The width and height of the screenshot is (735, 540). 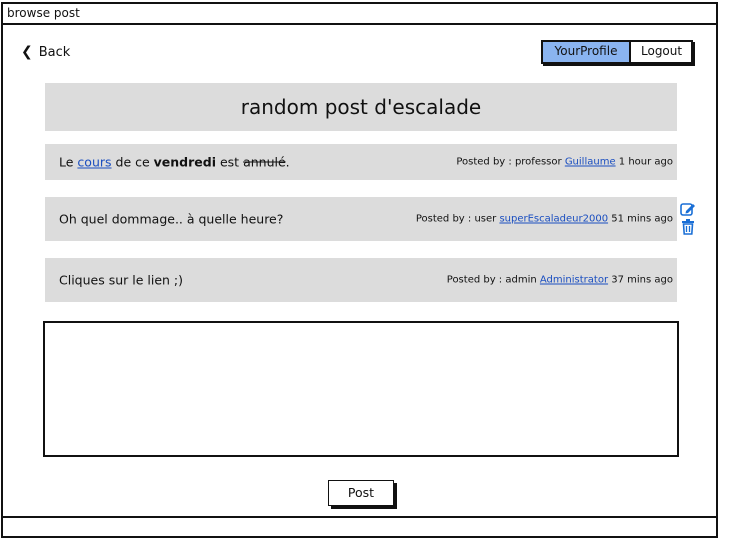 I want to click on message-text: de ce, so click(x=132, y=162).